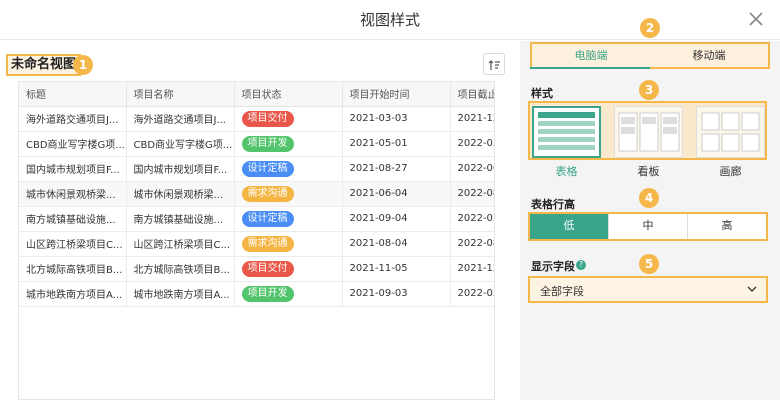  Describe the element at coordinates (566, 171) in the screenshot. I see `style-label-table: 表格` at that location.